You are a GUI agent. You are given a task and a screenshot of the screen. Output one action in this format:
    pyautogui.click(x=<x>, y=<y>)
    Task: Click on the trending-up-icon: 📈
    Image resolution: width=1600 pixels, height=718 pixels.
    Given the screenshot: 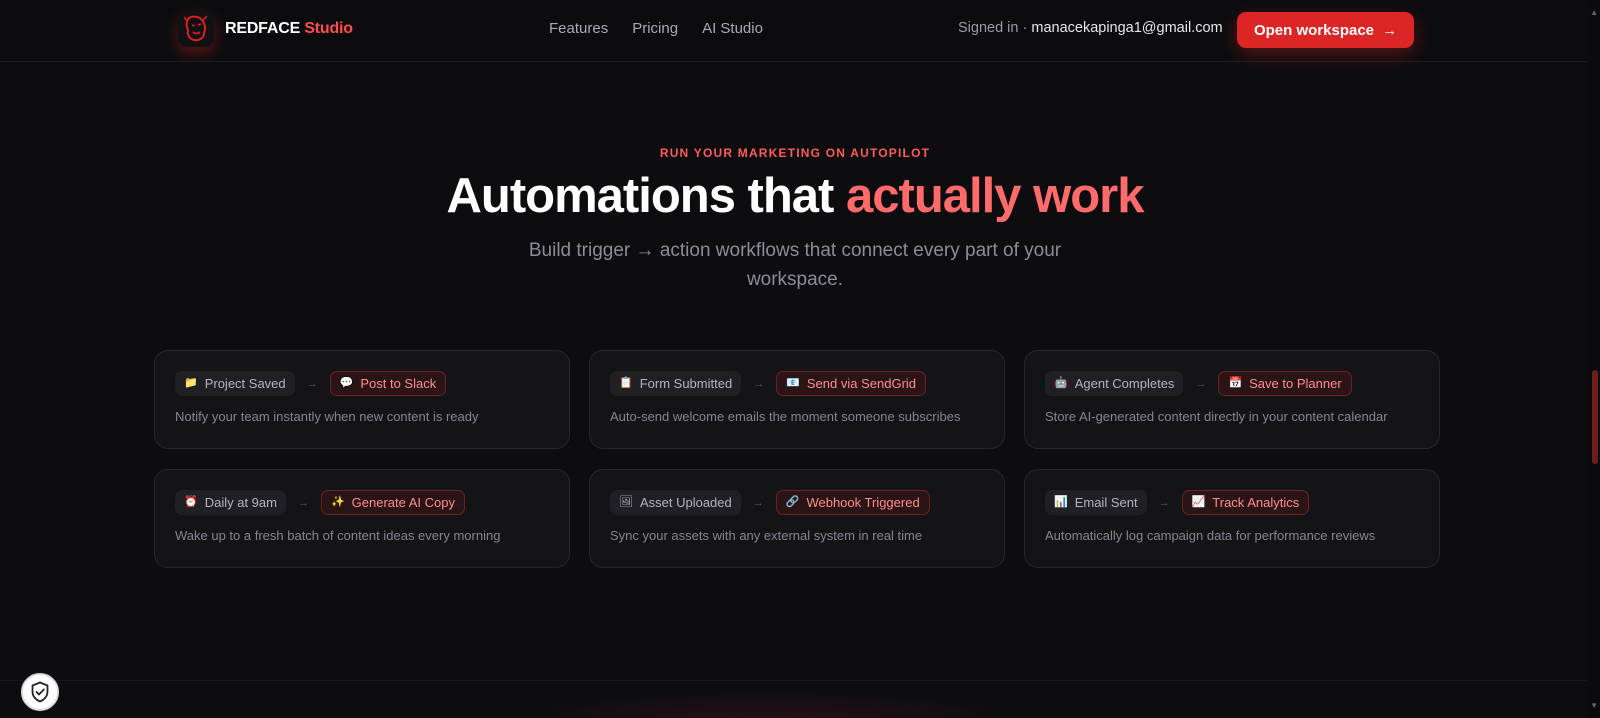 What is the action you would take?
    pyautogui.click(x=1198, y=502)
    